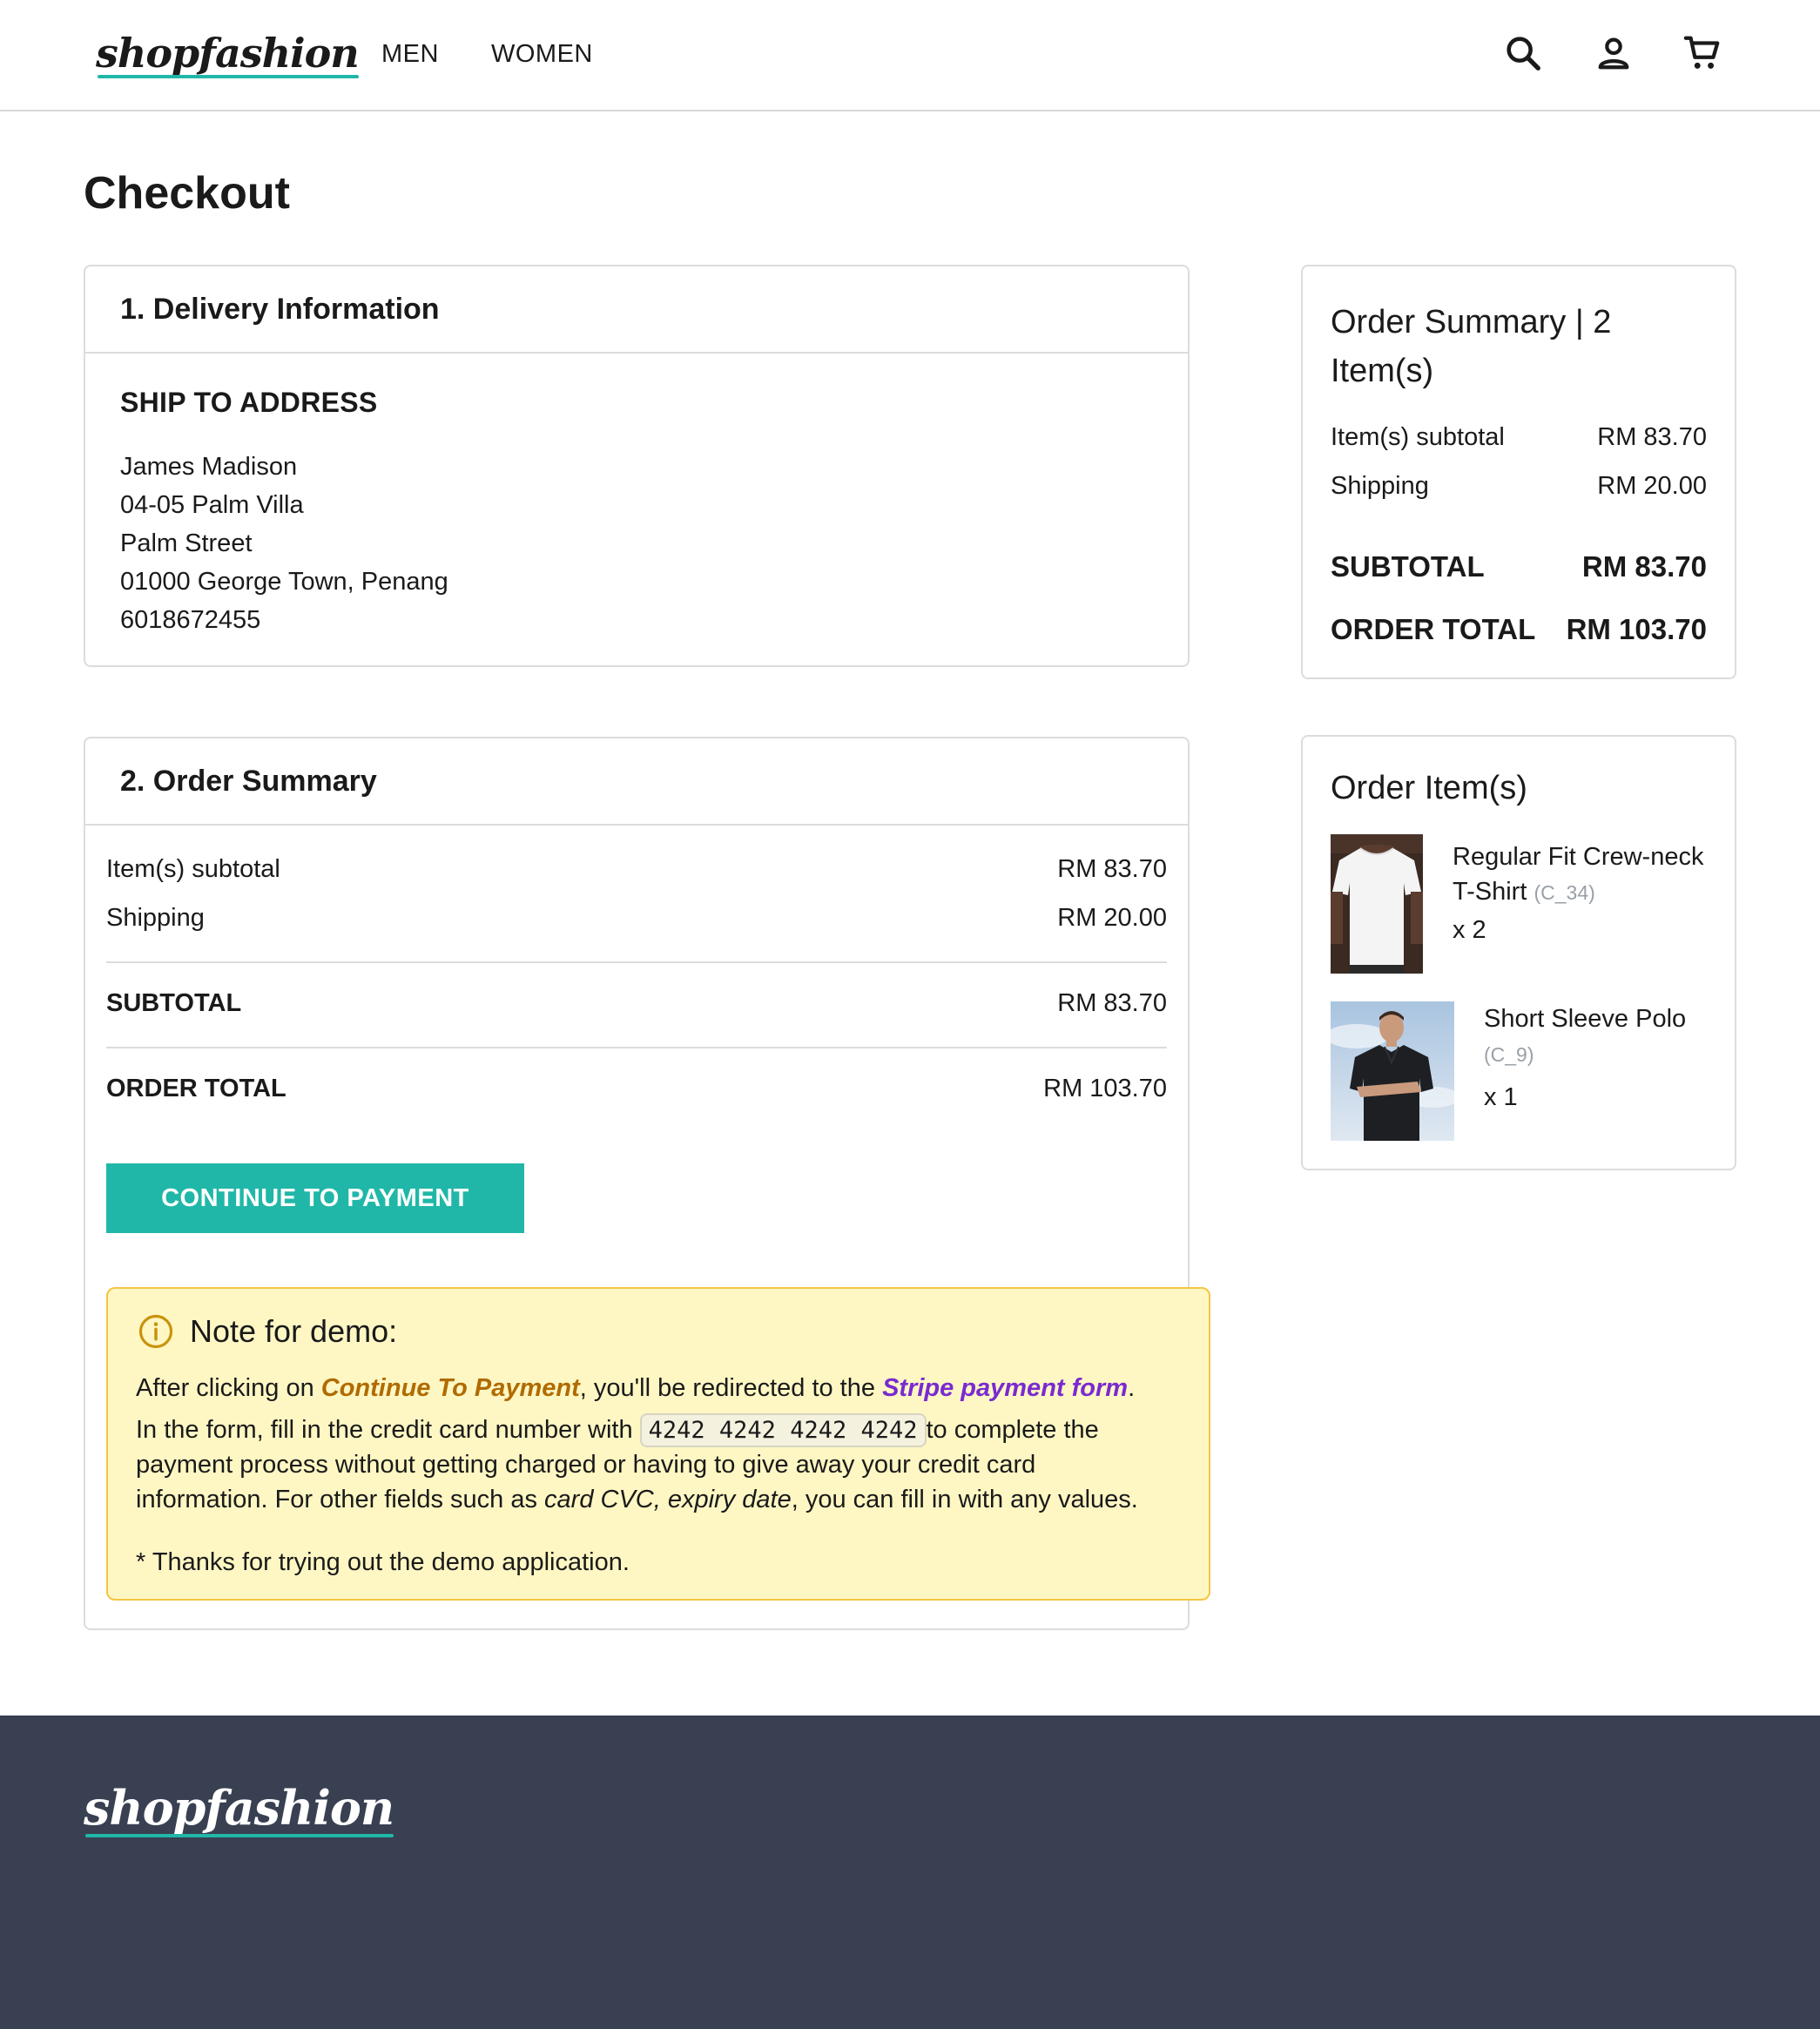 This screenshot has width=1820, height=2029. What do you see at coordinates (1132, 1388) in the screenshot?
I see `note-p1-text-e: .` at bounding box center [1132, 1388].